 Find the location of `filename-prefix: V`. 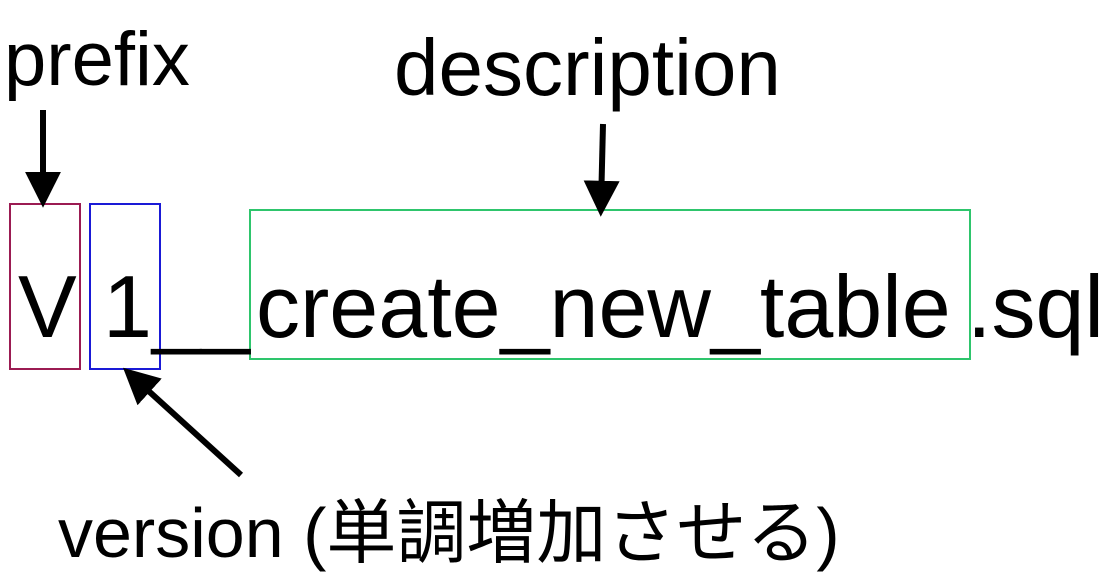

filename-prefix: V is located at coordinates (47, 306).